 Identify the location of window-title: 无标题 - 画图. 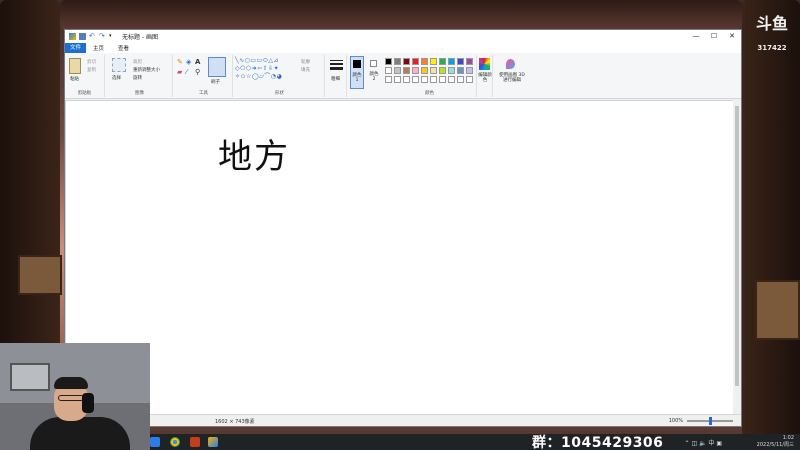
(140, 37).